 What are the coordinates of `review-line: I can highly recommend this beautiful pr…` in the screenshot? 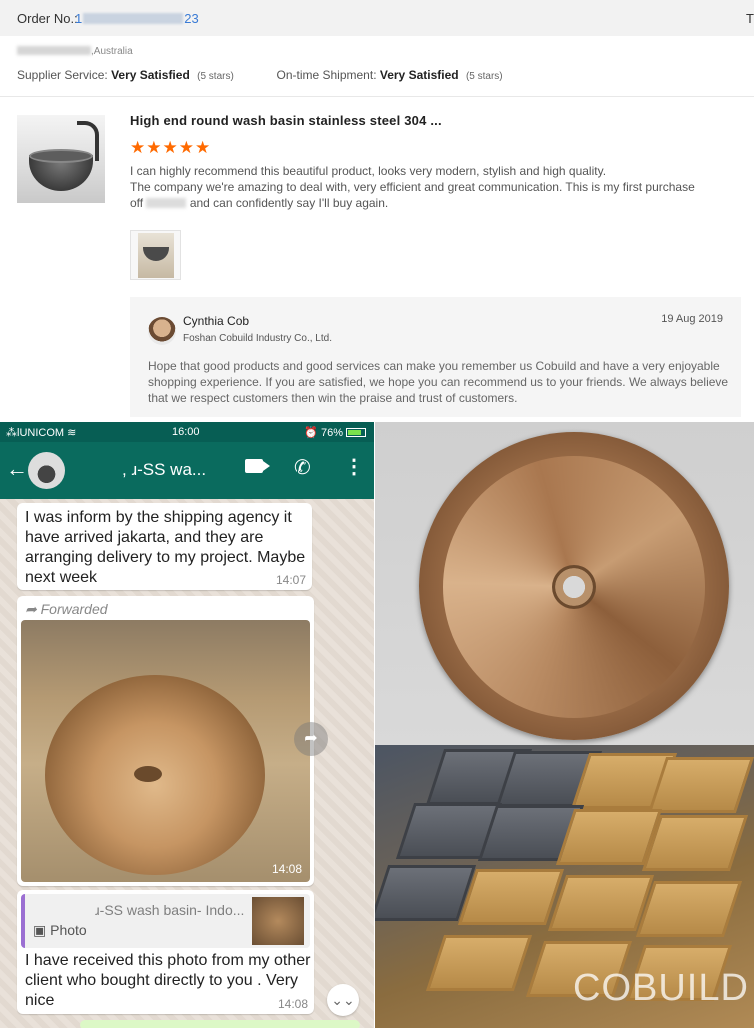 It's located at (368, 171).